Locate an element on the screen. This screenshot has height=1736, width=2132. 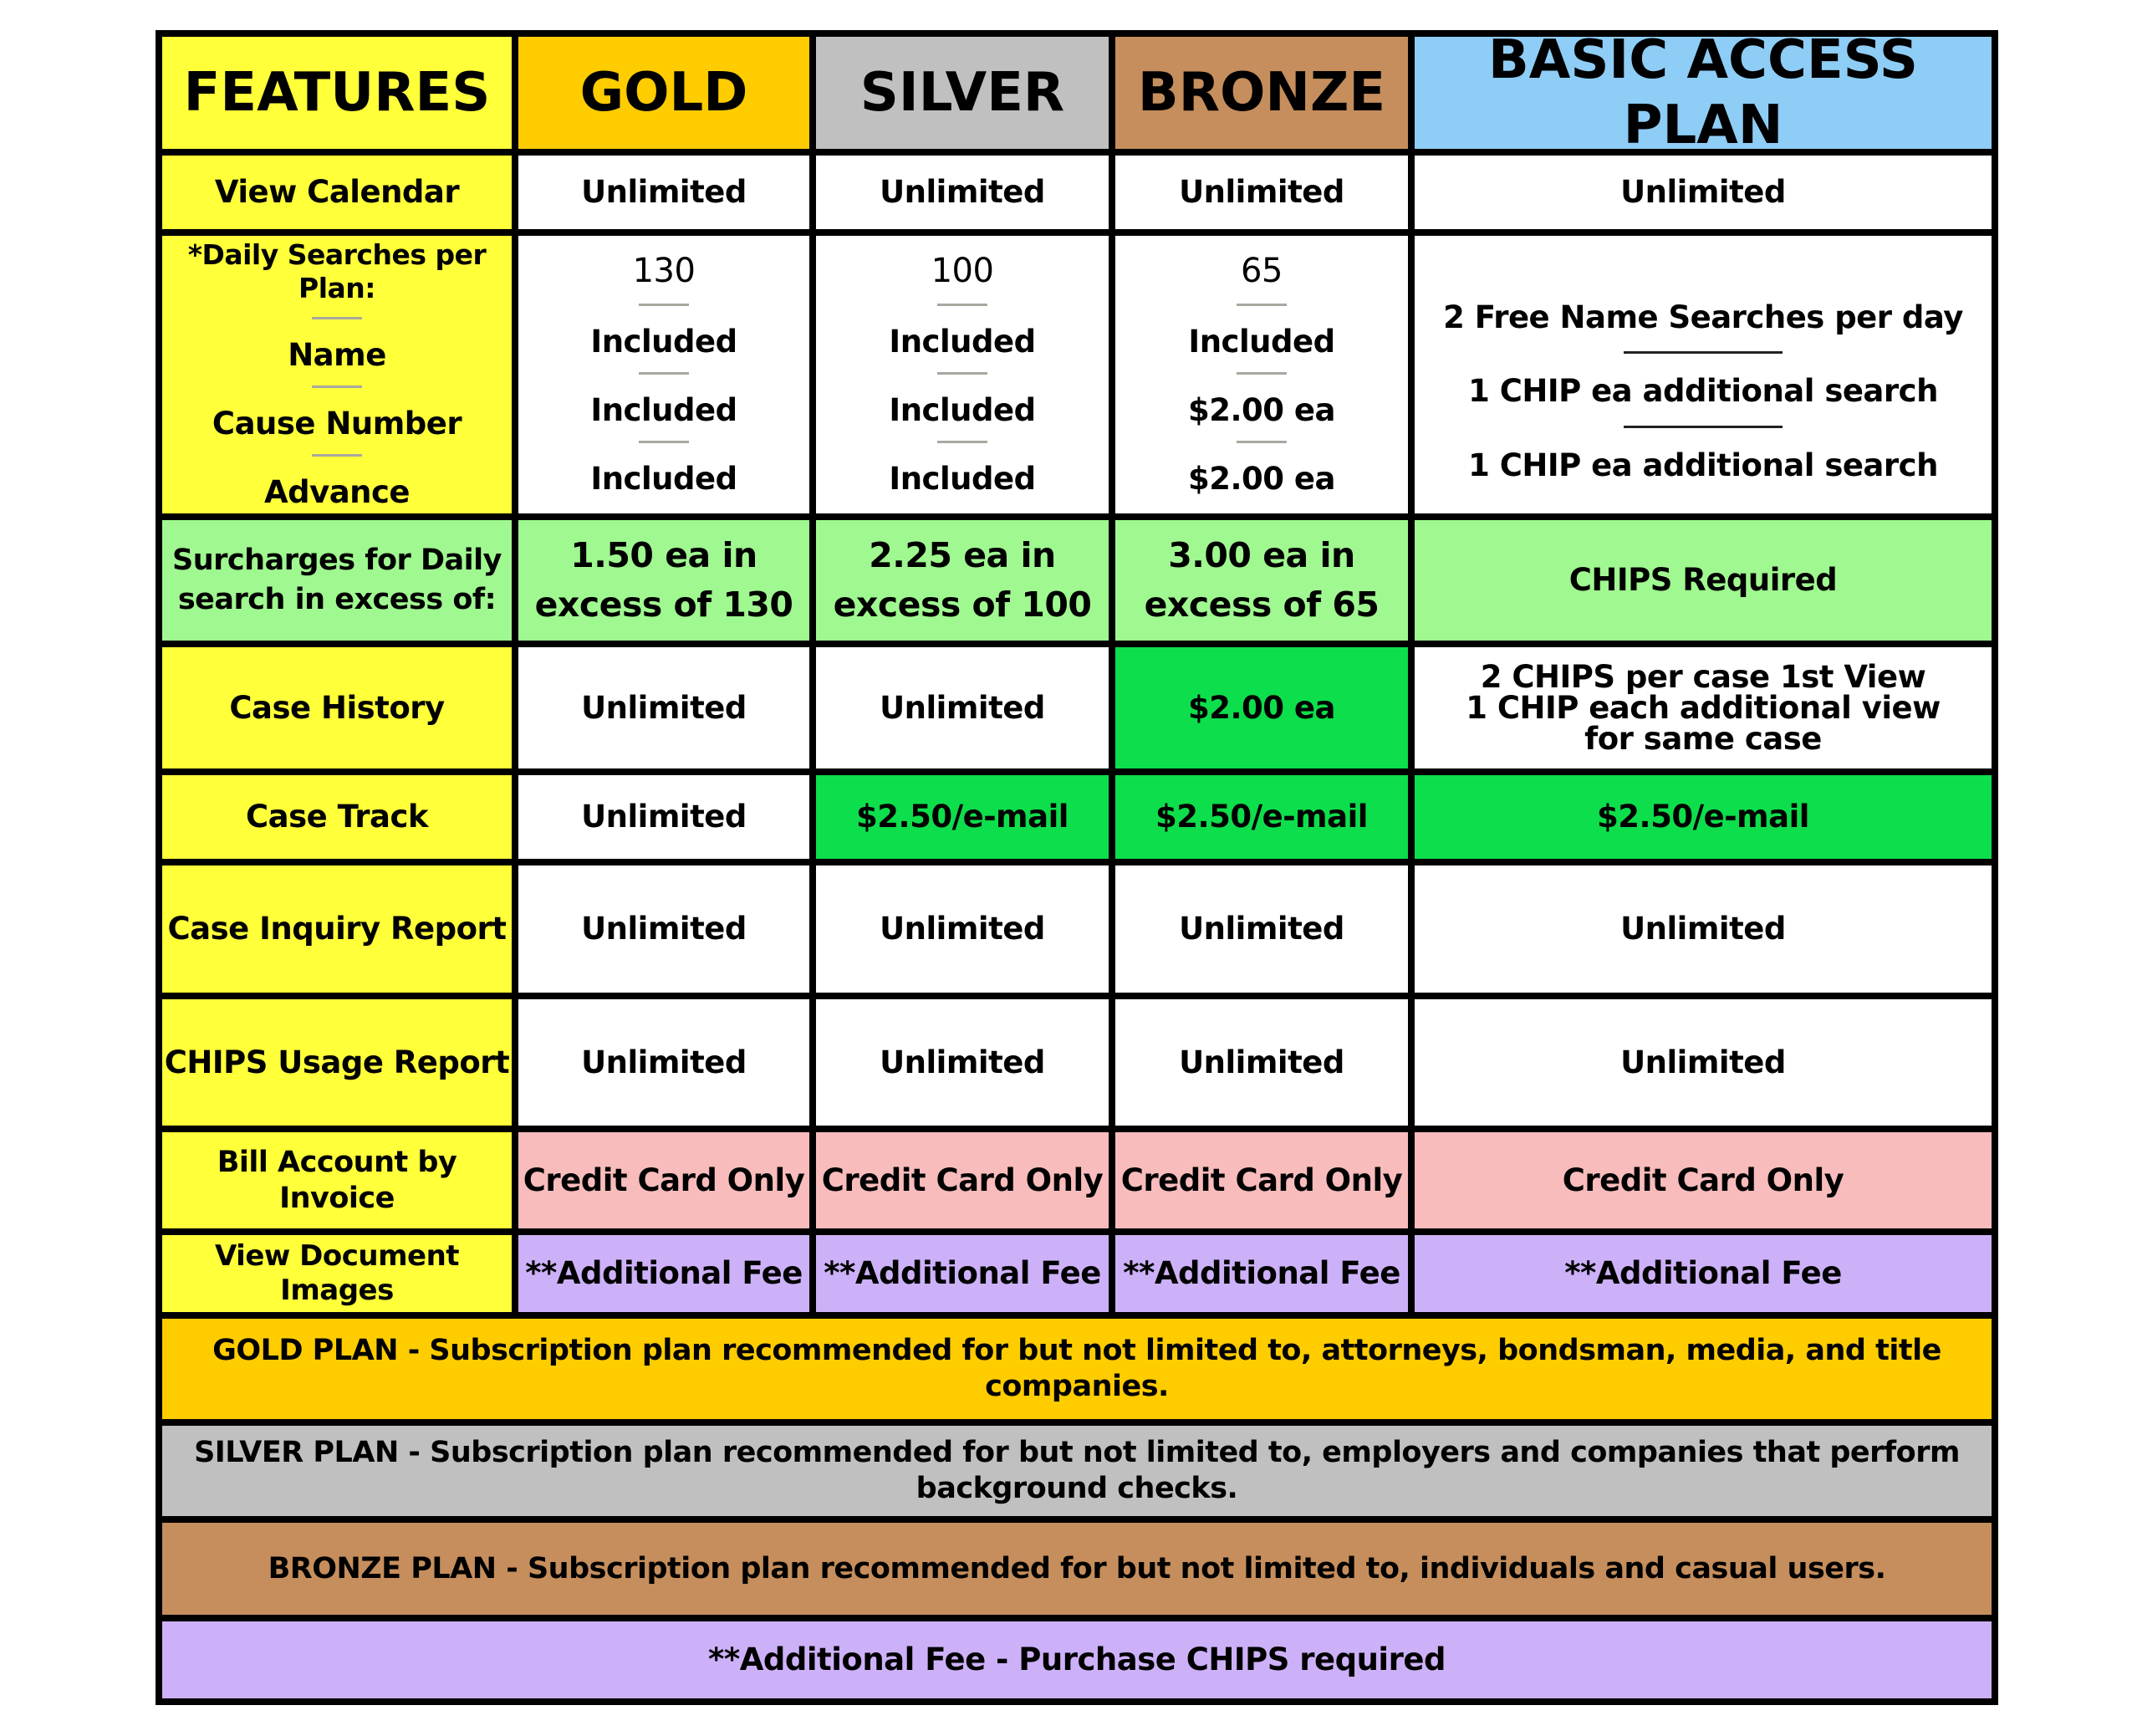
case-inquiry-gold: Unlimited is located at coordinates (663, 929).